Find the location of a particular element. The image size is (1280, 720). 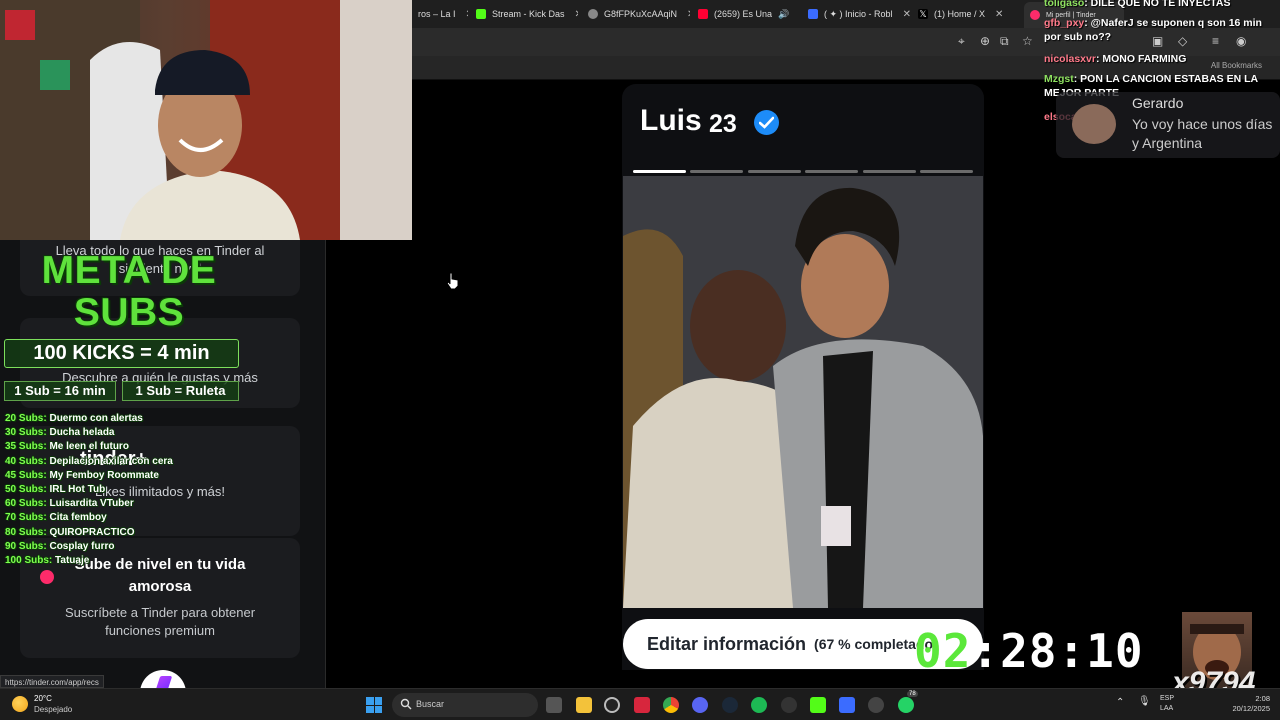

sub-goal-text: Depilacion axilar con cera is located at coordinates (111, 461).